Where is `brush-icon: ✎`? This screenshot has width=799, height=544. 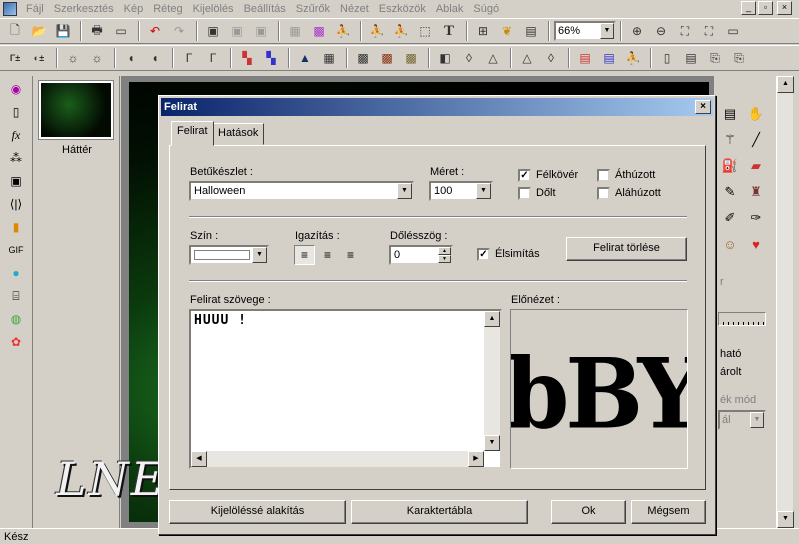
brush-icon: ✎ is located at coordinates (730, 192).